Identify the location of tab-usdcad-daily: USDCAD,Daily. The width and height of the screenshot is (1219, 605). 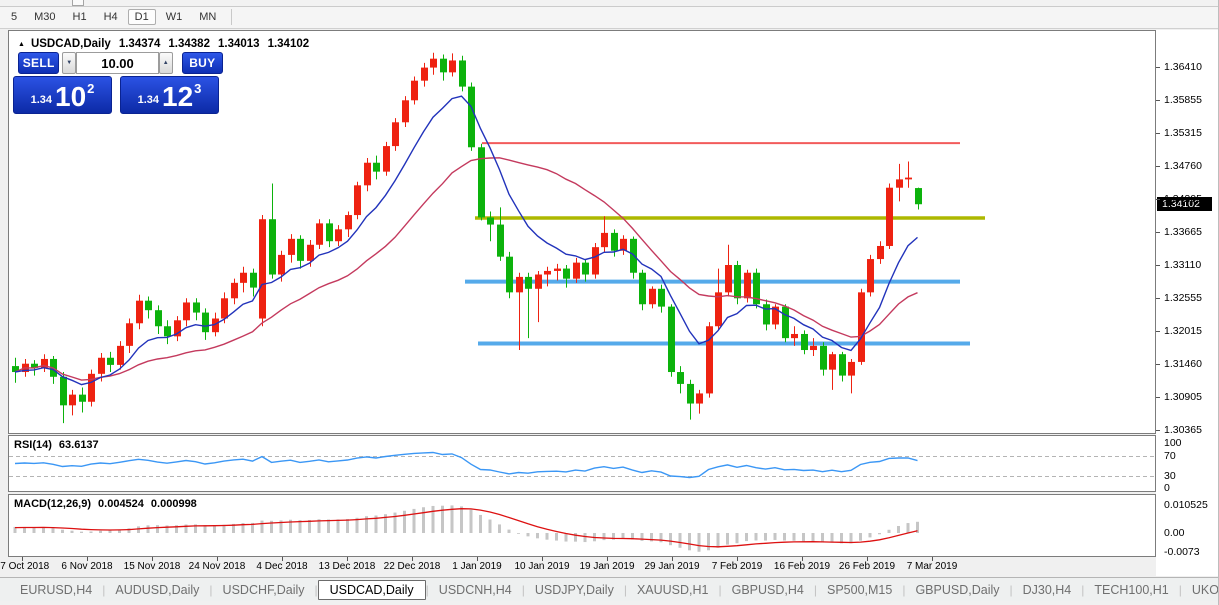
(371, 589).